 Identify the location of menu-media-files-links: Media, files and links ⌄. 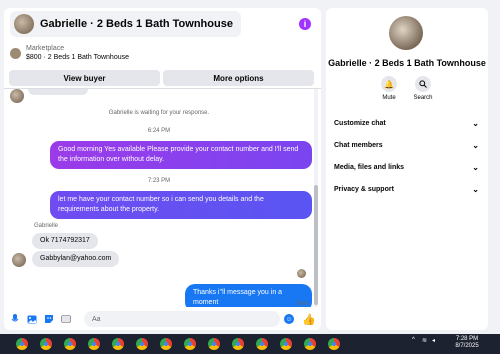
(406, 167).